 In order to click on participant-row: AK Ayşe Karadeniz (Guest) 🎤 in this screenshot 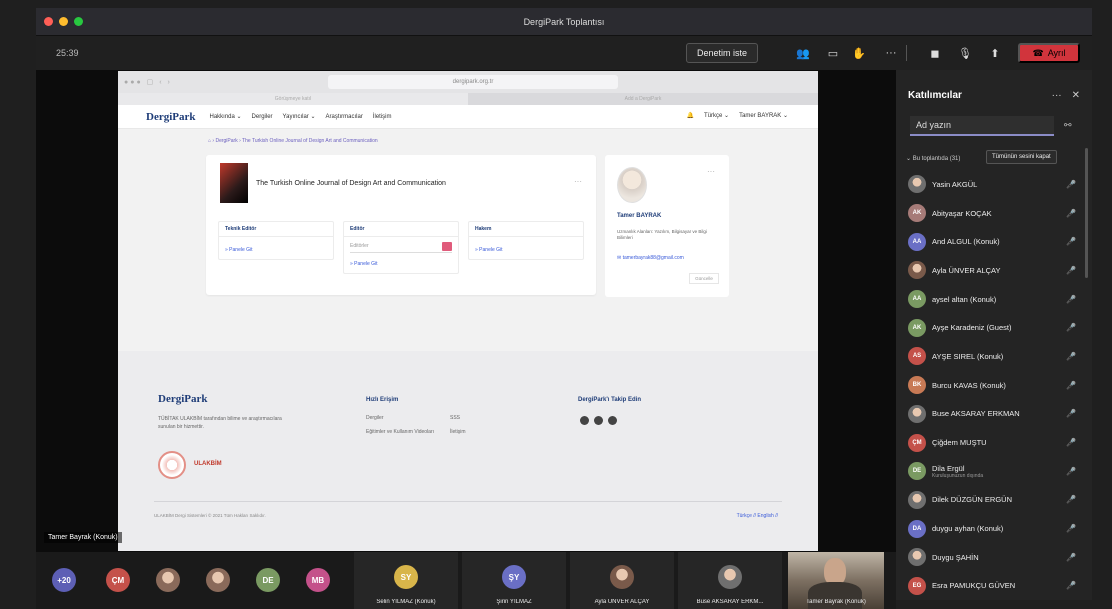, I will do `click(993, 327)`.